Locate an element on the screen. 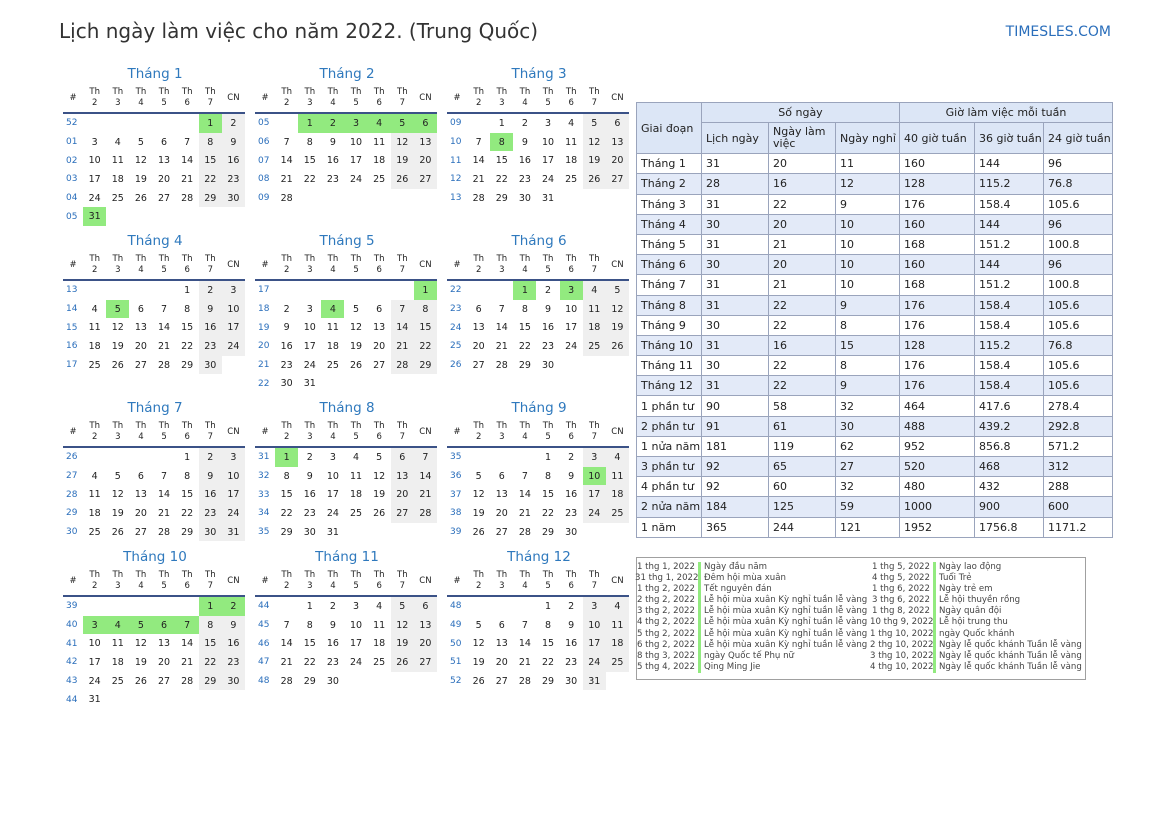  stats-cell: 27 is located at coordinates (867, 466).